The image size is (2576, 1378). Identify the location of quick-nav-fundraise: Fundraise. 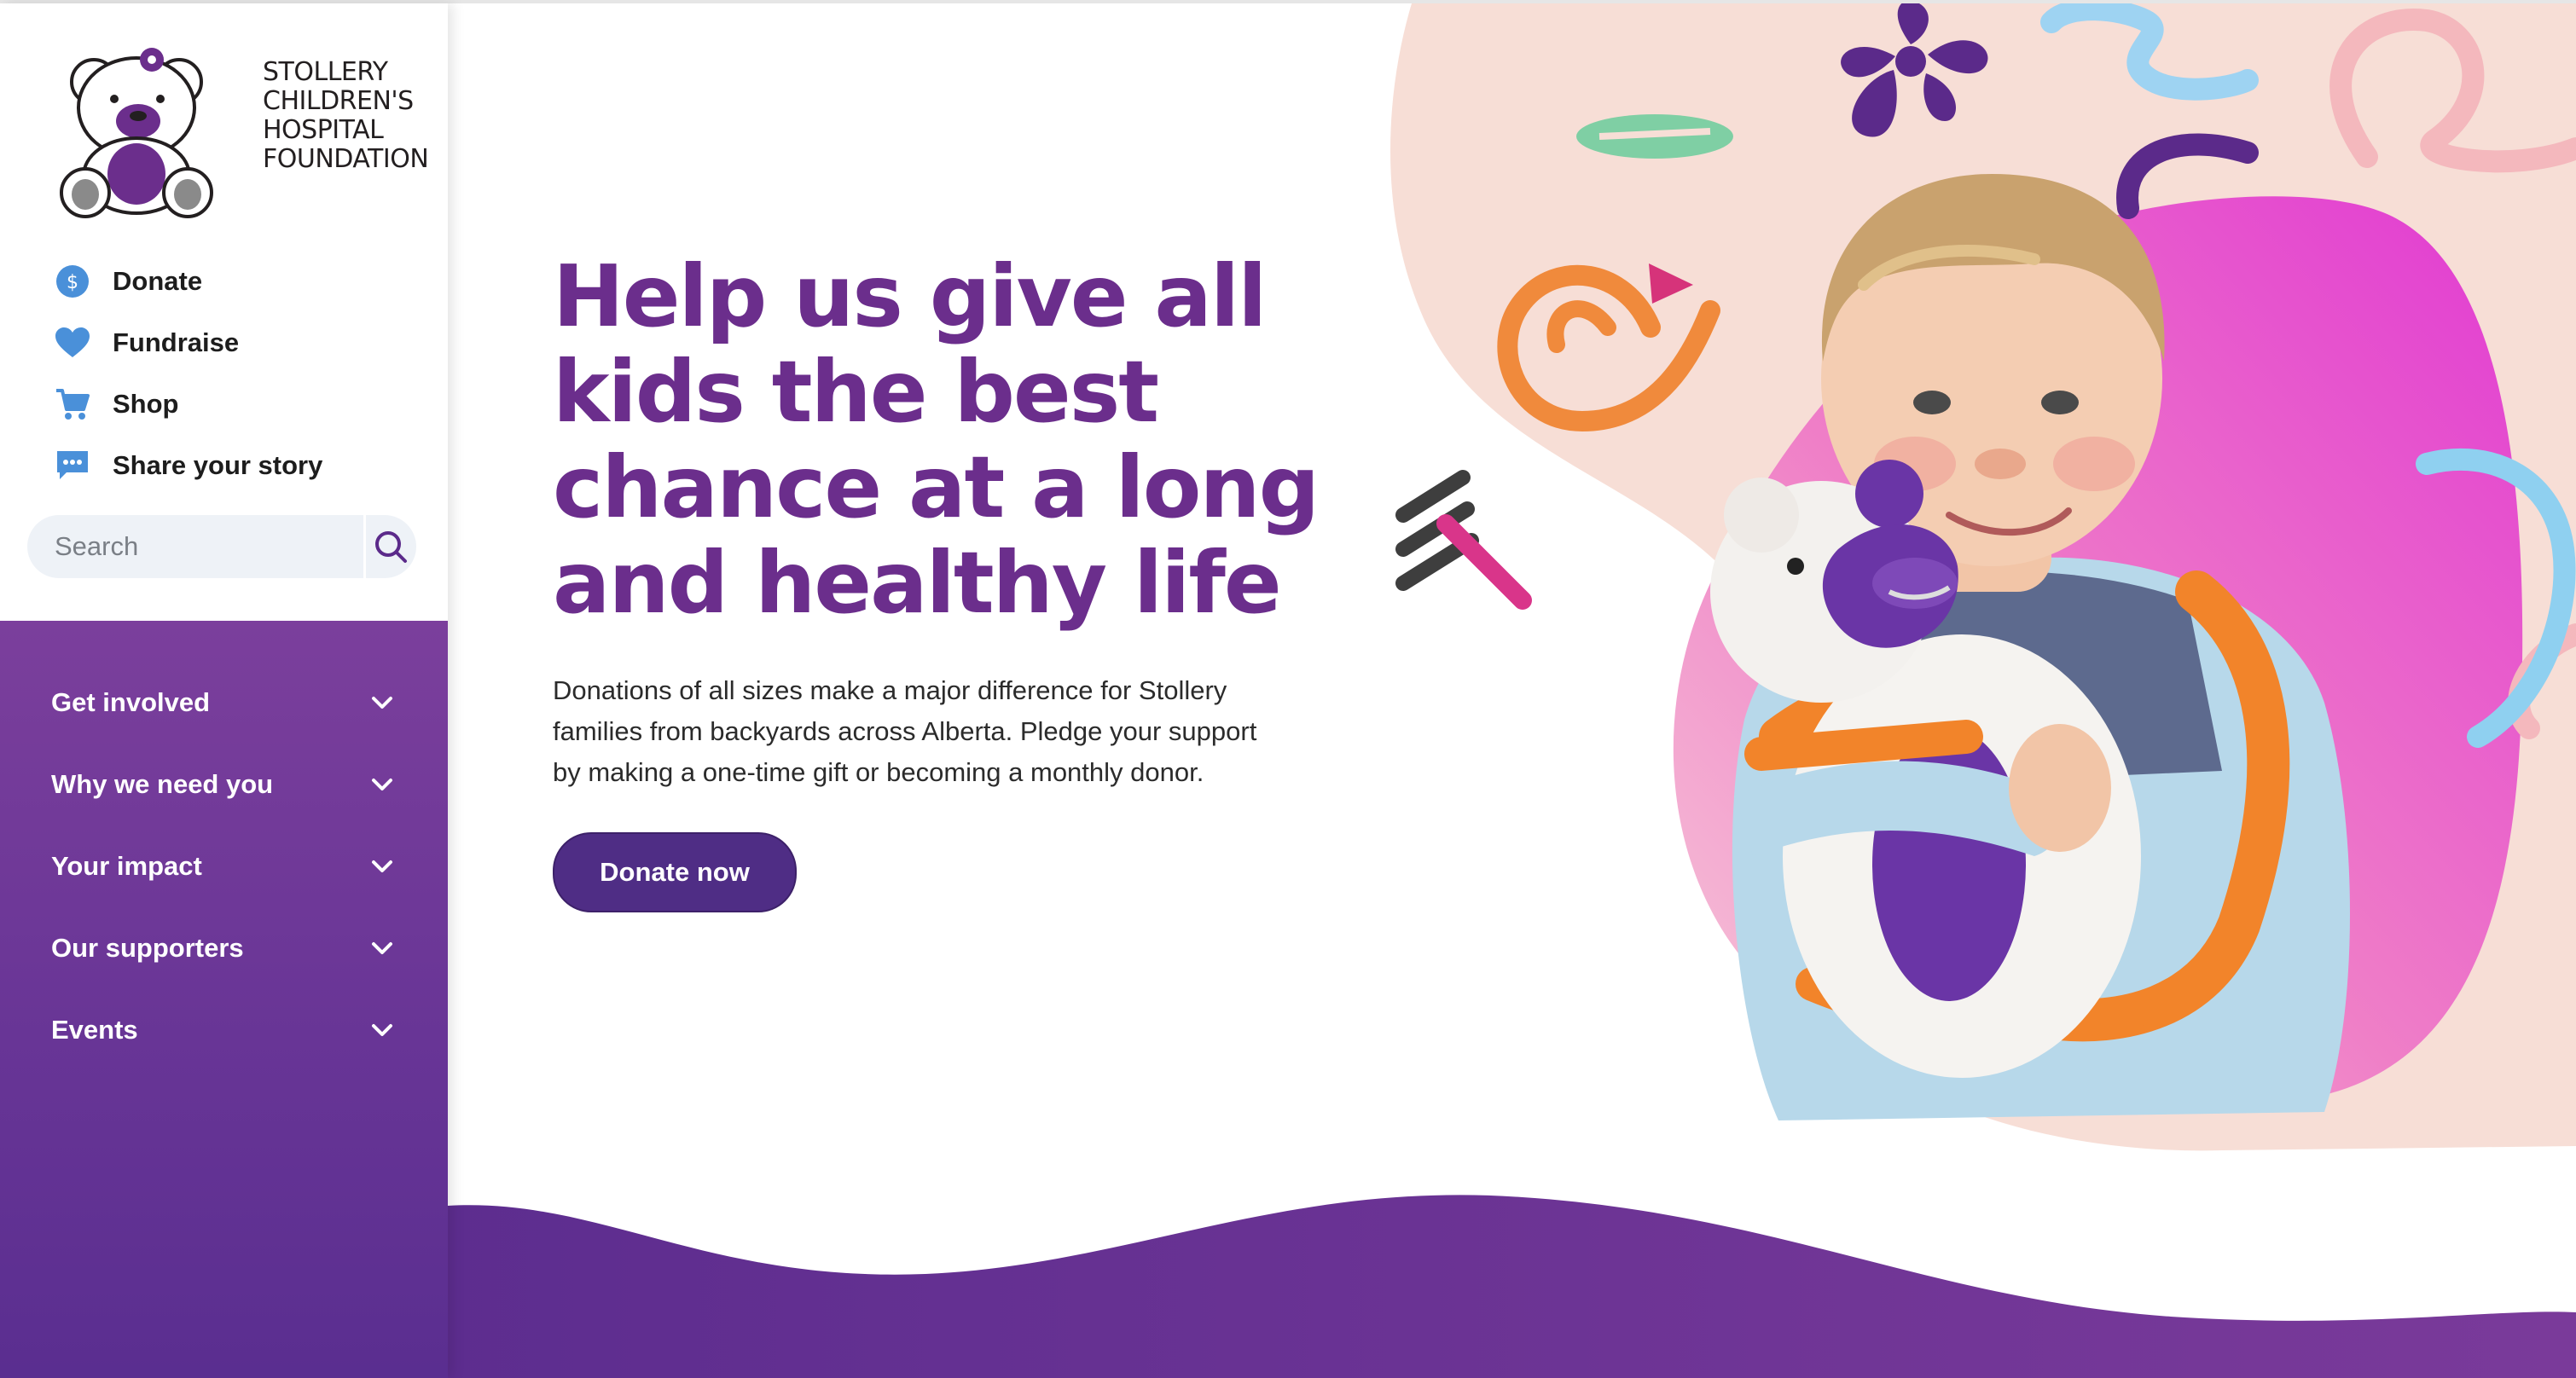
(187, 342).